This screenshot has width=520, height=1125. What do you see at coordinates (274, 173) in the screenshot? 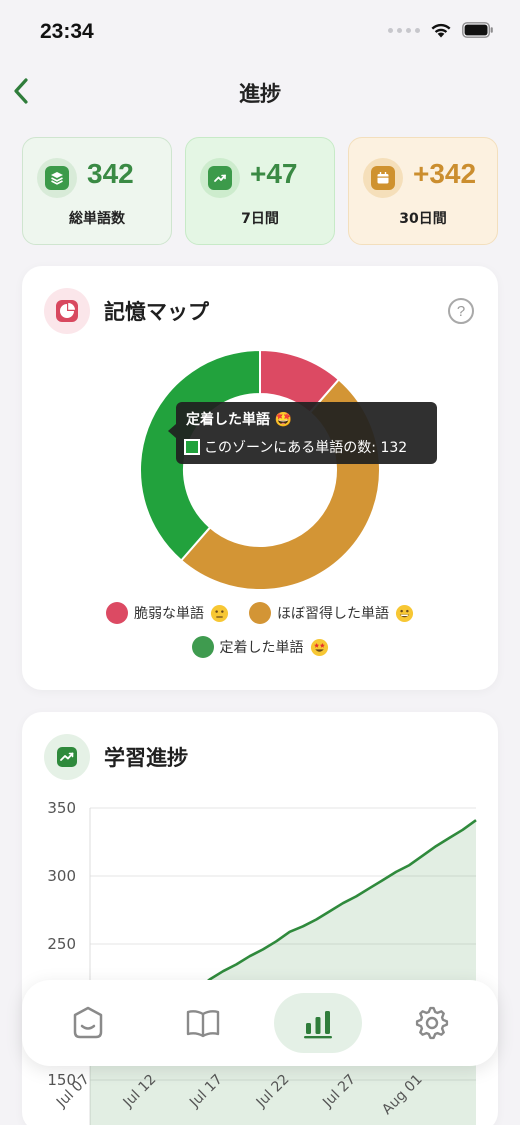
I see `stat-value: +47` at bounding box center [274, 173].